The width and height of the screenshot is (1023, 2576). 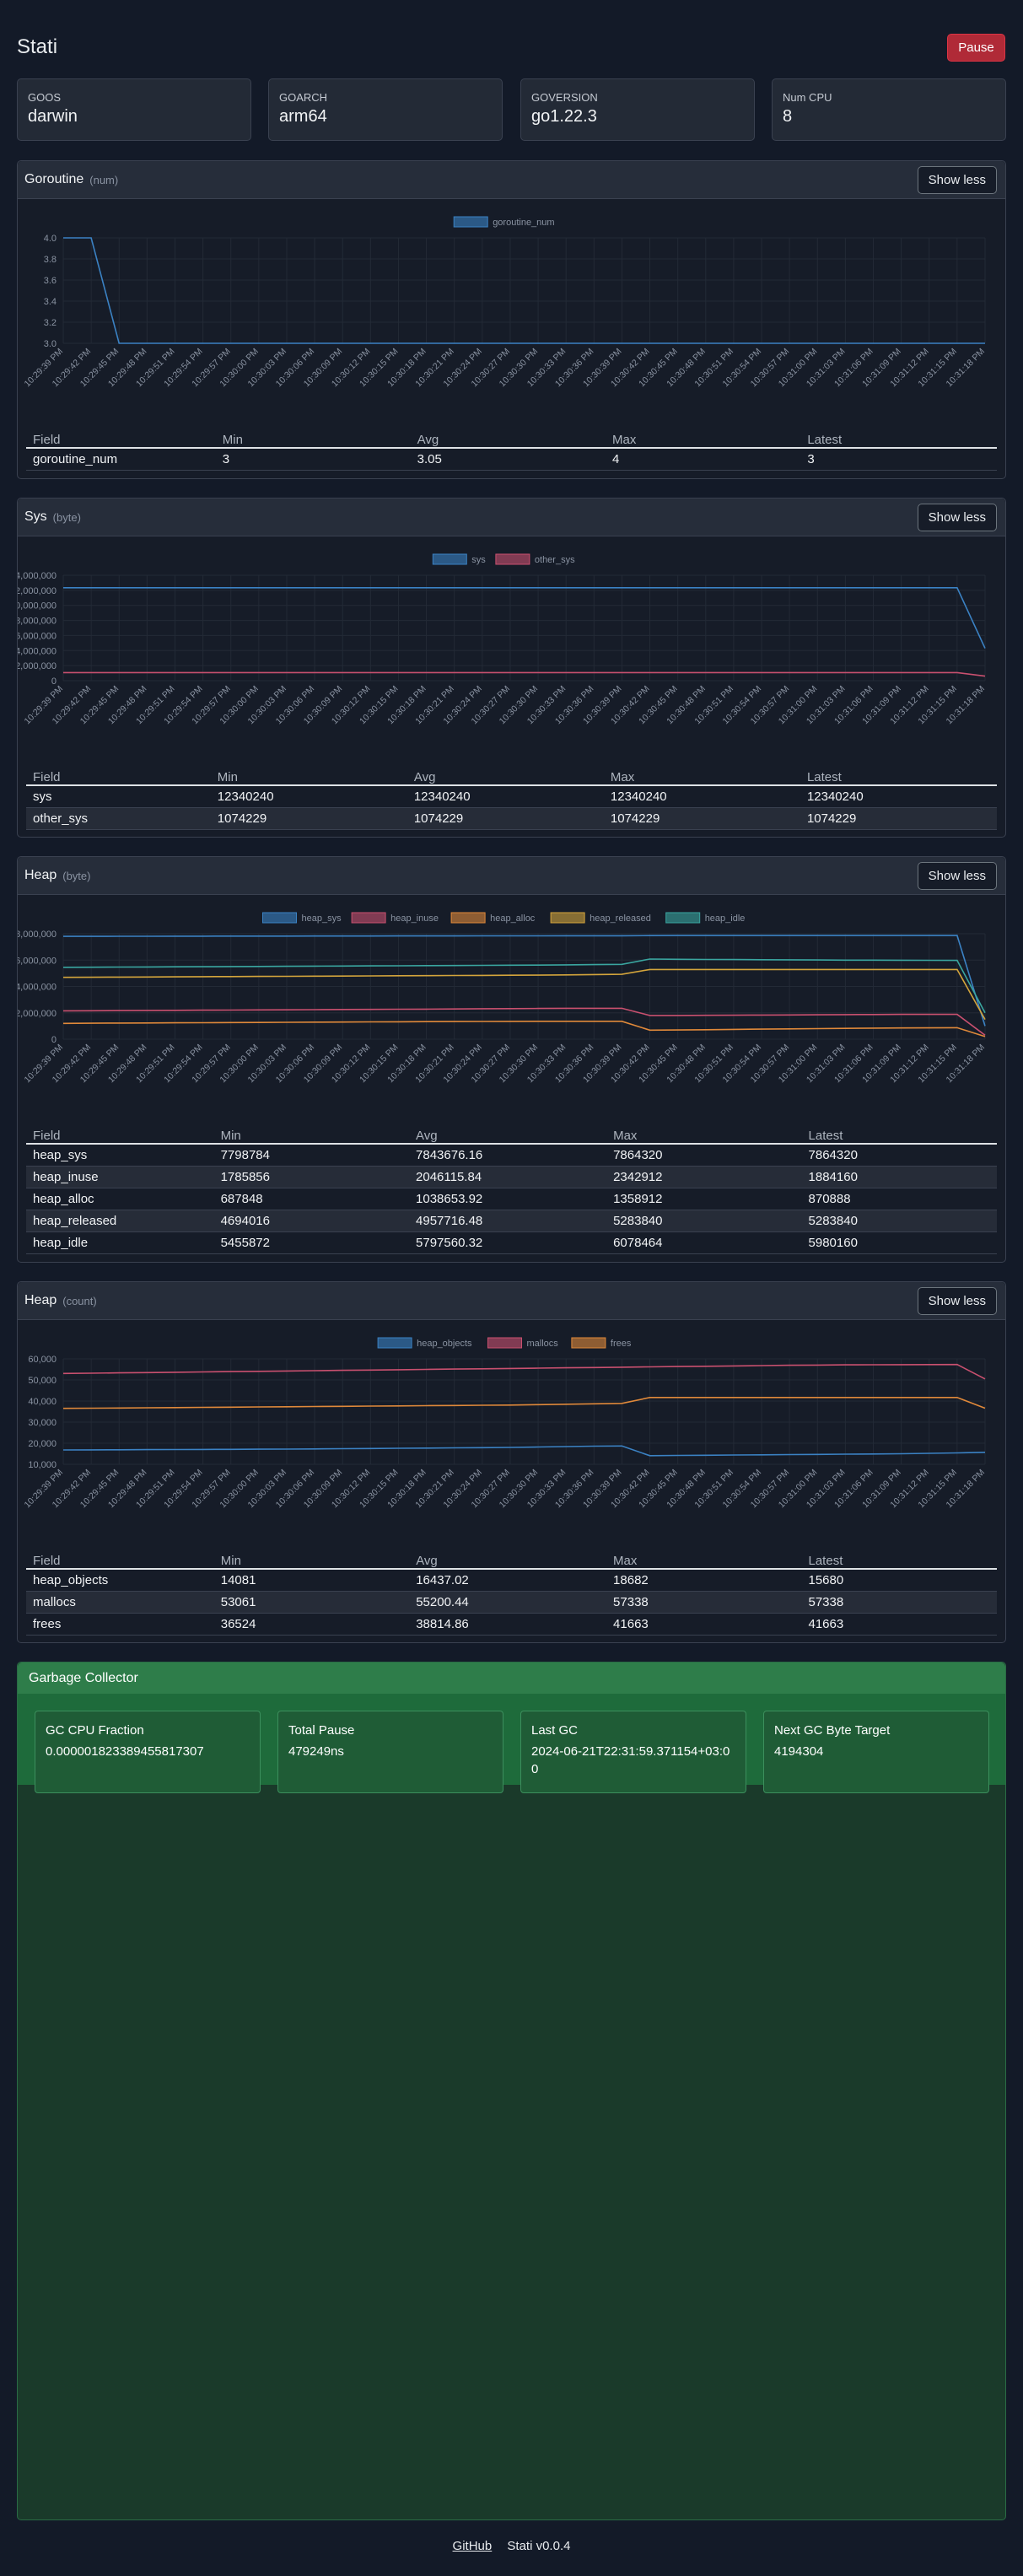 I want to click on y-tick-label: 12,000,000, so click(x=37, y=591).